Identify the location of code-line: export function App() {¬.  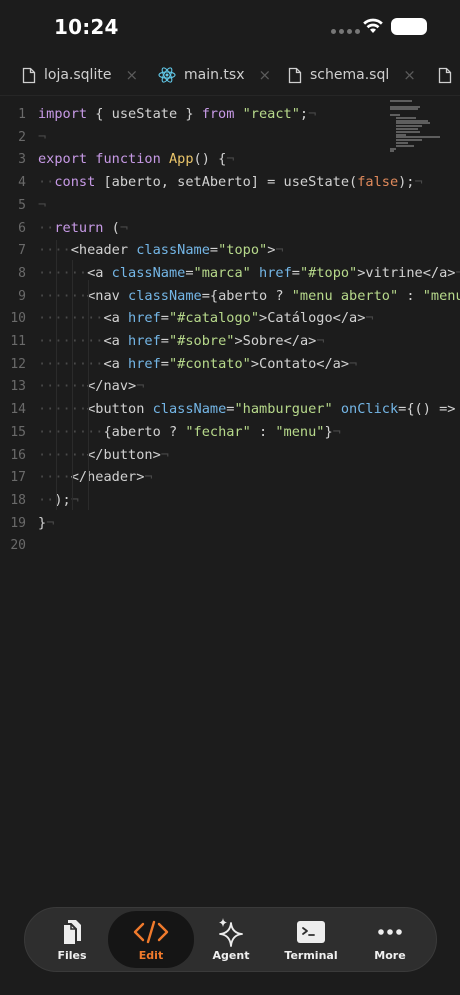
(136, 159).